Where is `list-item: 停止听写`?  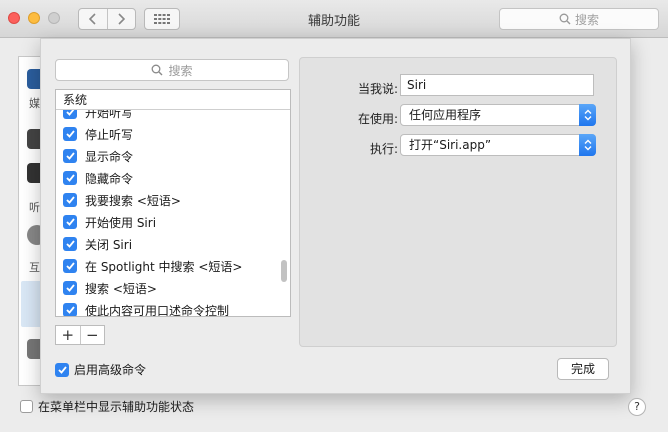 list-item: 停止听写 is located at coordinates (173, 134).